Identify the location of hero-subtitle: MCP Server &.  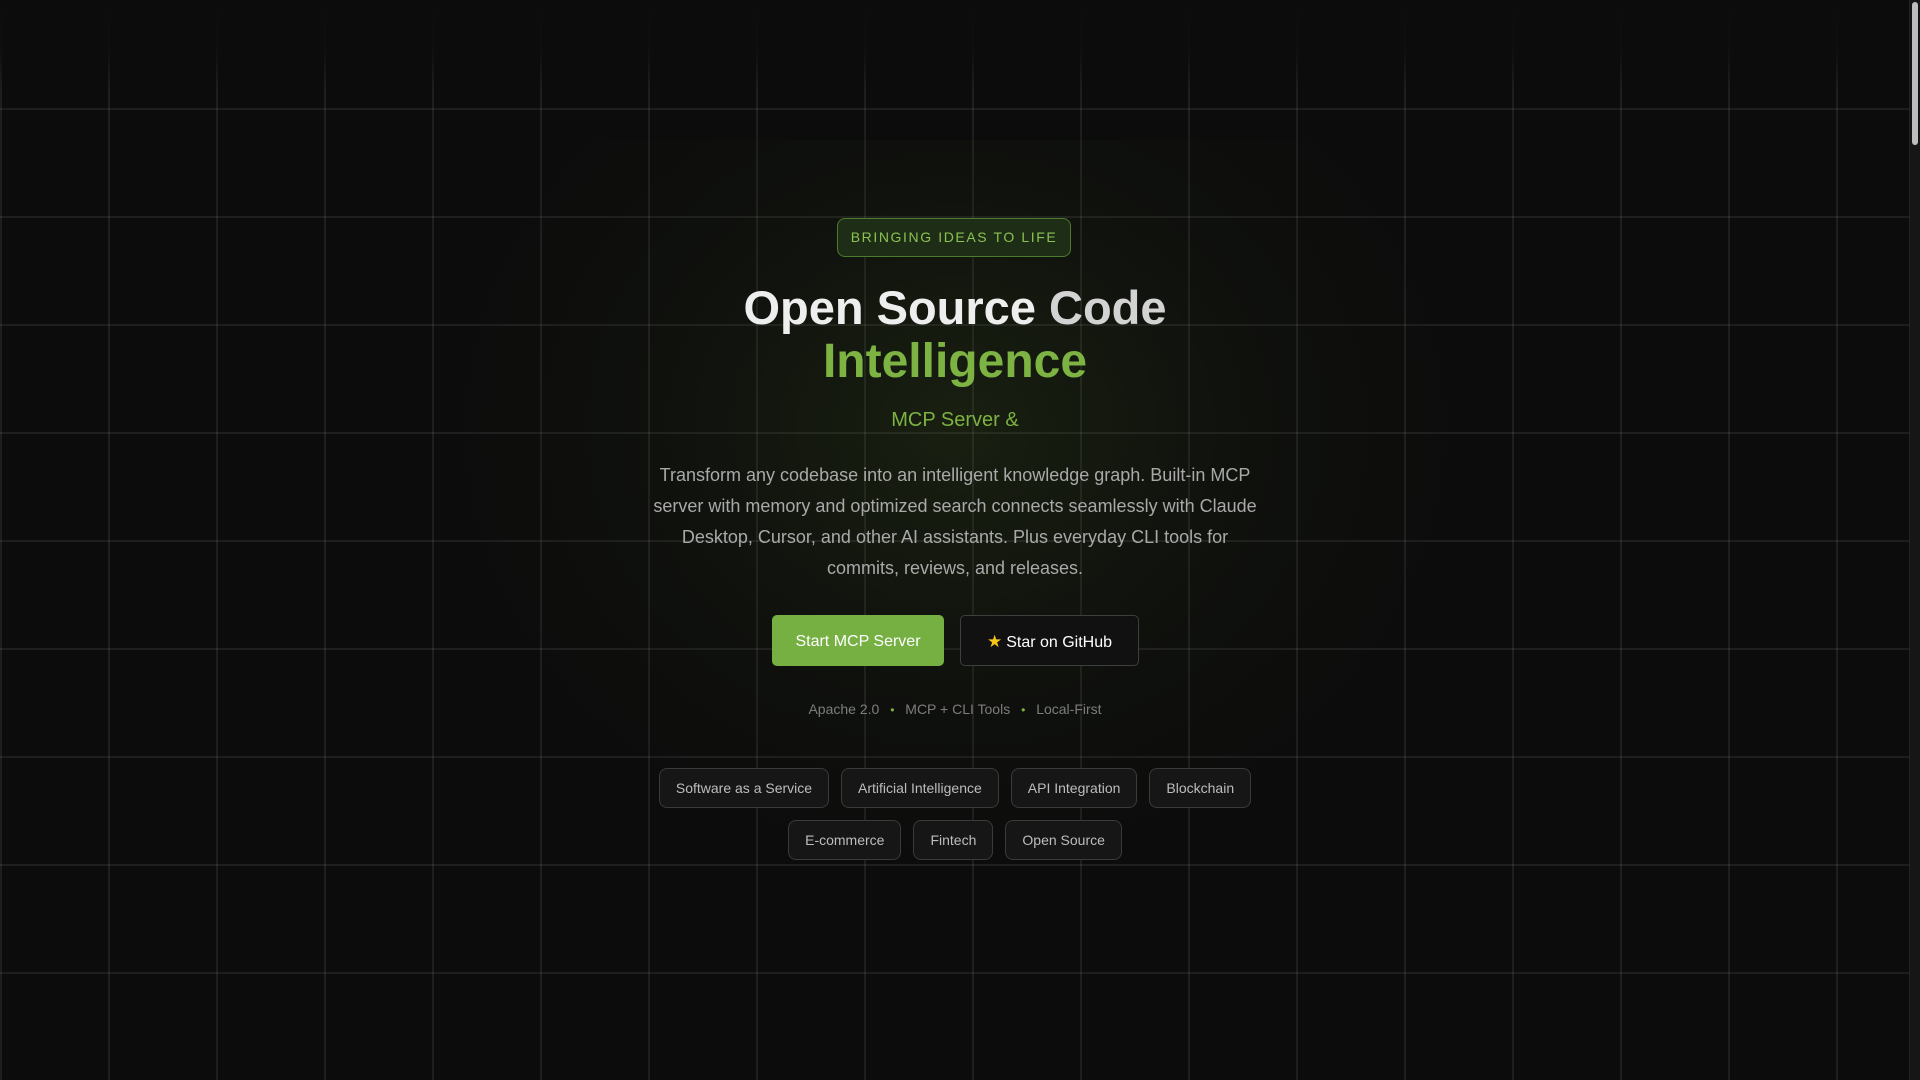
(955, 420).